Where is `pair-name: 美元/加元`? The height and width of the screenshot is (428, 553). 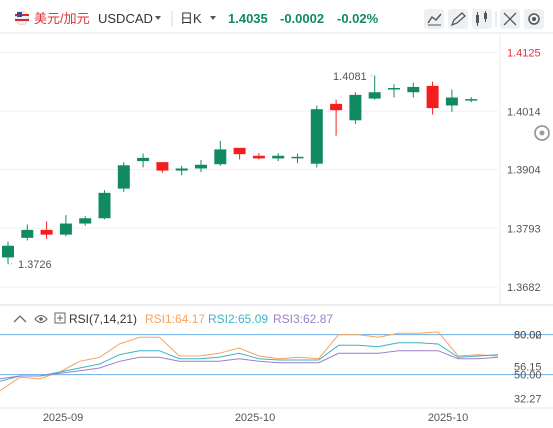
pair-name: 美元/加元 is located at coordinates (62, 18).